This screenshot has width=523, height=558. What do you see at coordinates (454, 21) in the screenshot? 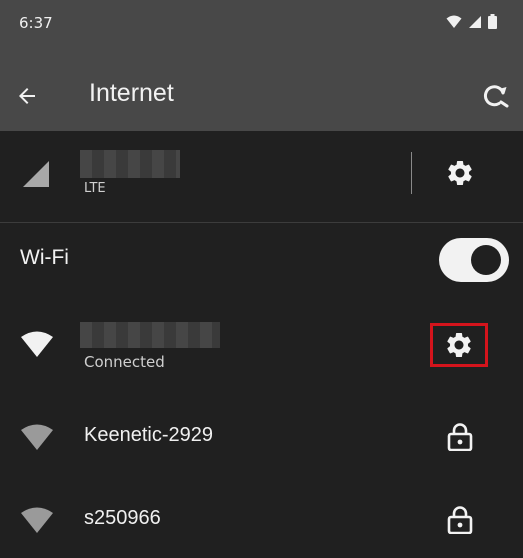
I see `wifi-status-icon` at bounding box center [454, 21].